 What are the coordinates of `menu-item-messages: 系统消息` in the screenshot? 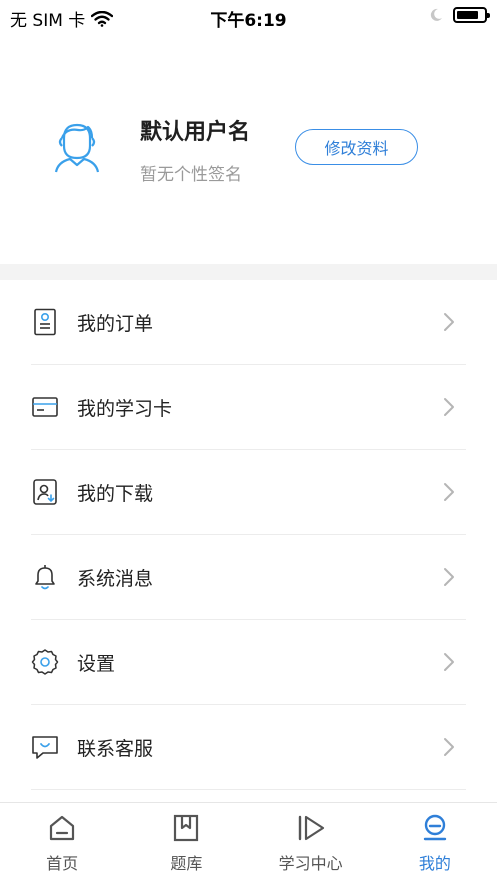 It's located at (248, 577).